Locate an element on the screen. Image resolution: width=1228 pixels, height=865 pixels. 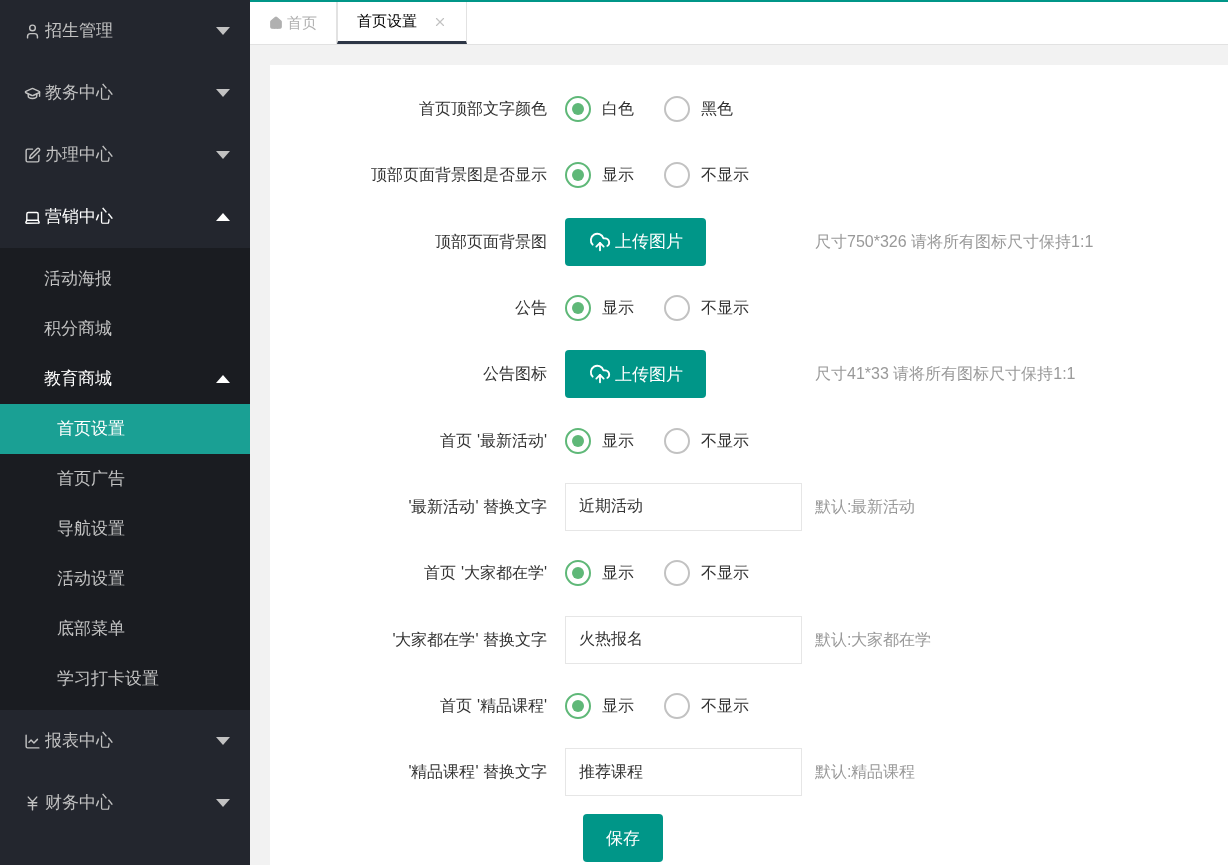
field-label: '最新活动' 替换文字 is located at coordinates (477, 506).